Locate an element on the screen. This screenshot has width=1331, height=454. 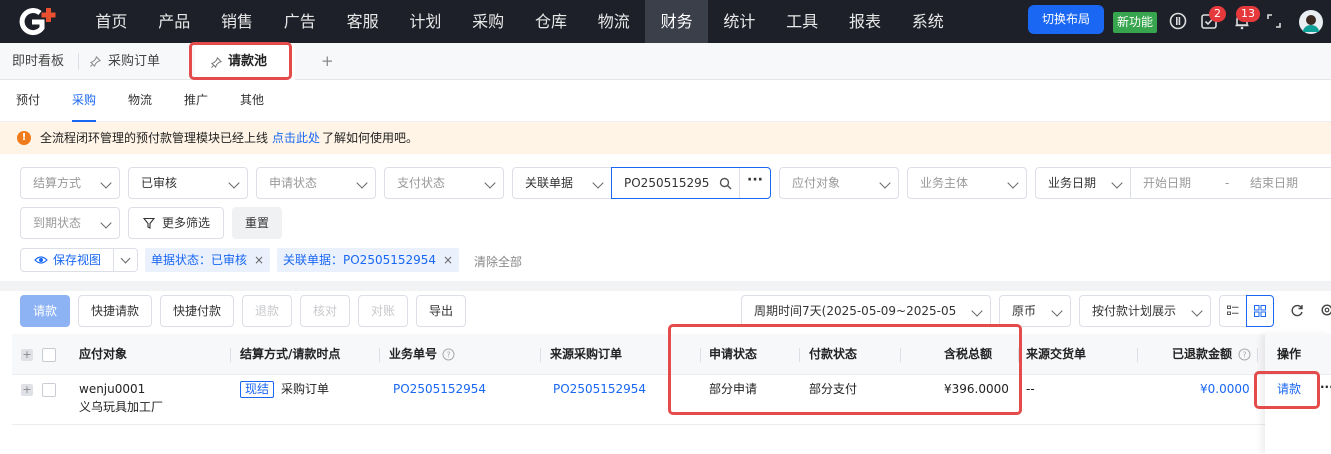
display-mode-select: 按付款计划展示 is located at coordinates (1145, 311).